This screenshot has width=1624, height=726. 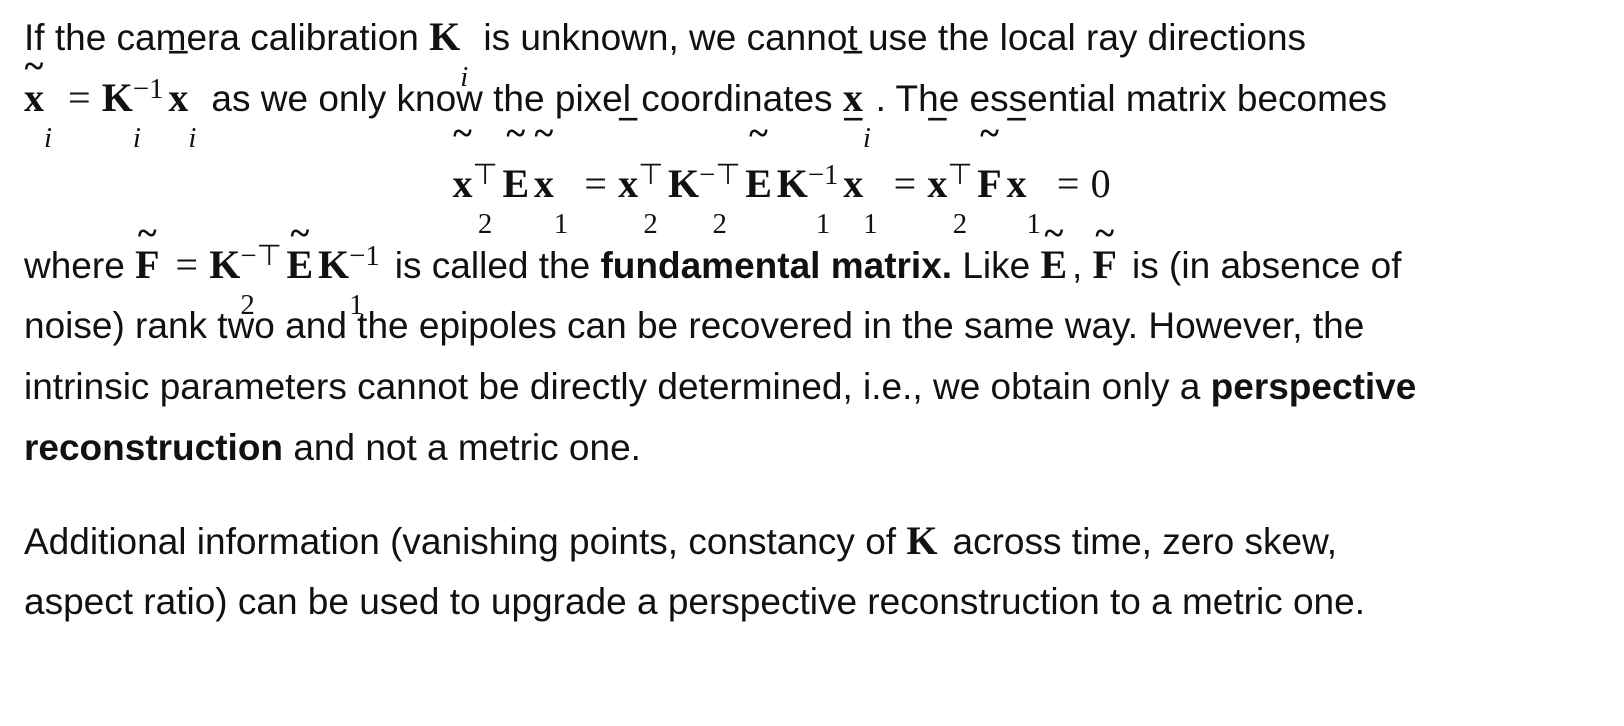 I want to click on math-symbol: K −1 1, so click(x=807, y=186).